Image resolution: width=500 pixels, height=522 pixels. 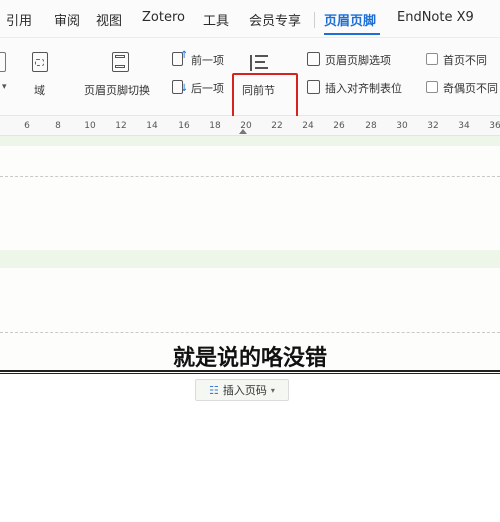 I want to click on ruler-tick: 6, so click(x=27, y=126).